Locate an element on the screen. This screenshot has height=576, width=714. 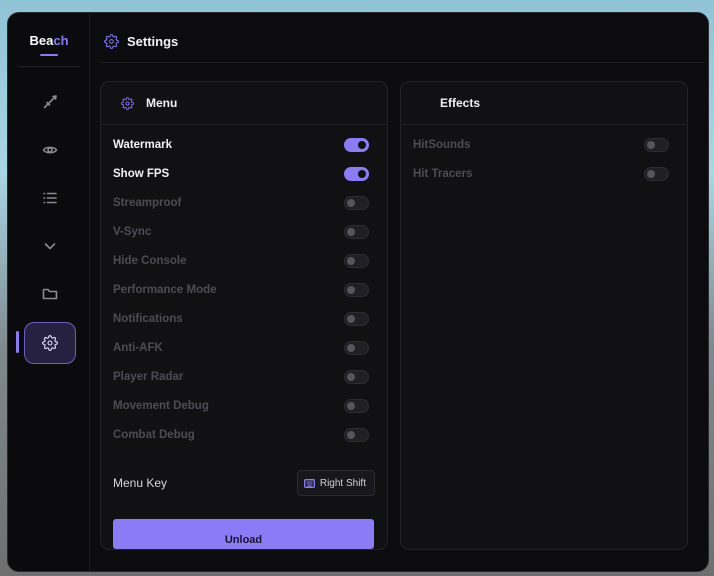
option-label: Movement Debug is located at coordinates (161, 406).